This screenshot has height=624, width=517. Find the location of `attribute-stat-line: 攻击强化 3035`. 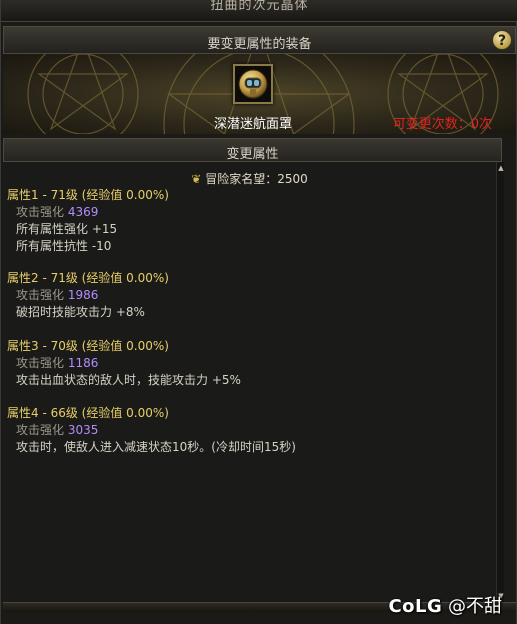

attribute-stat-line: 攻击强化 3035 is located at coordinates (151, 429).